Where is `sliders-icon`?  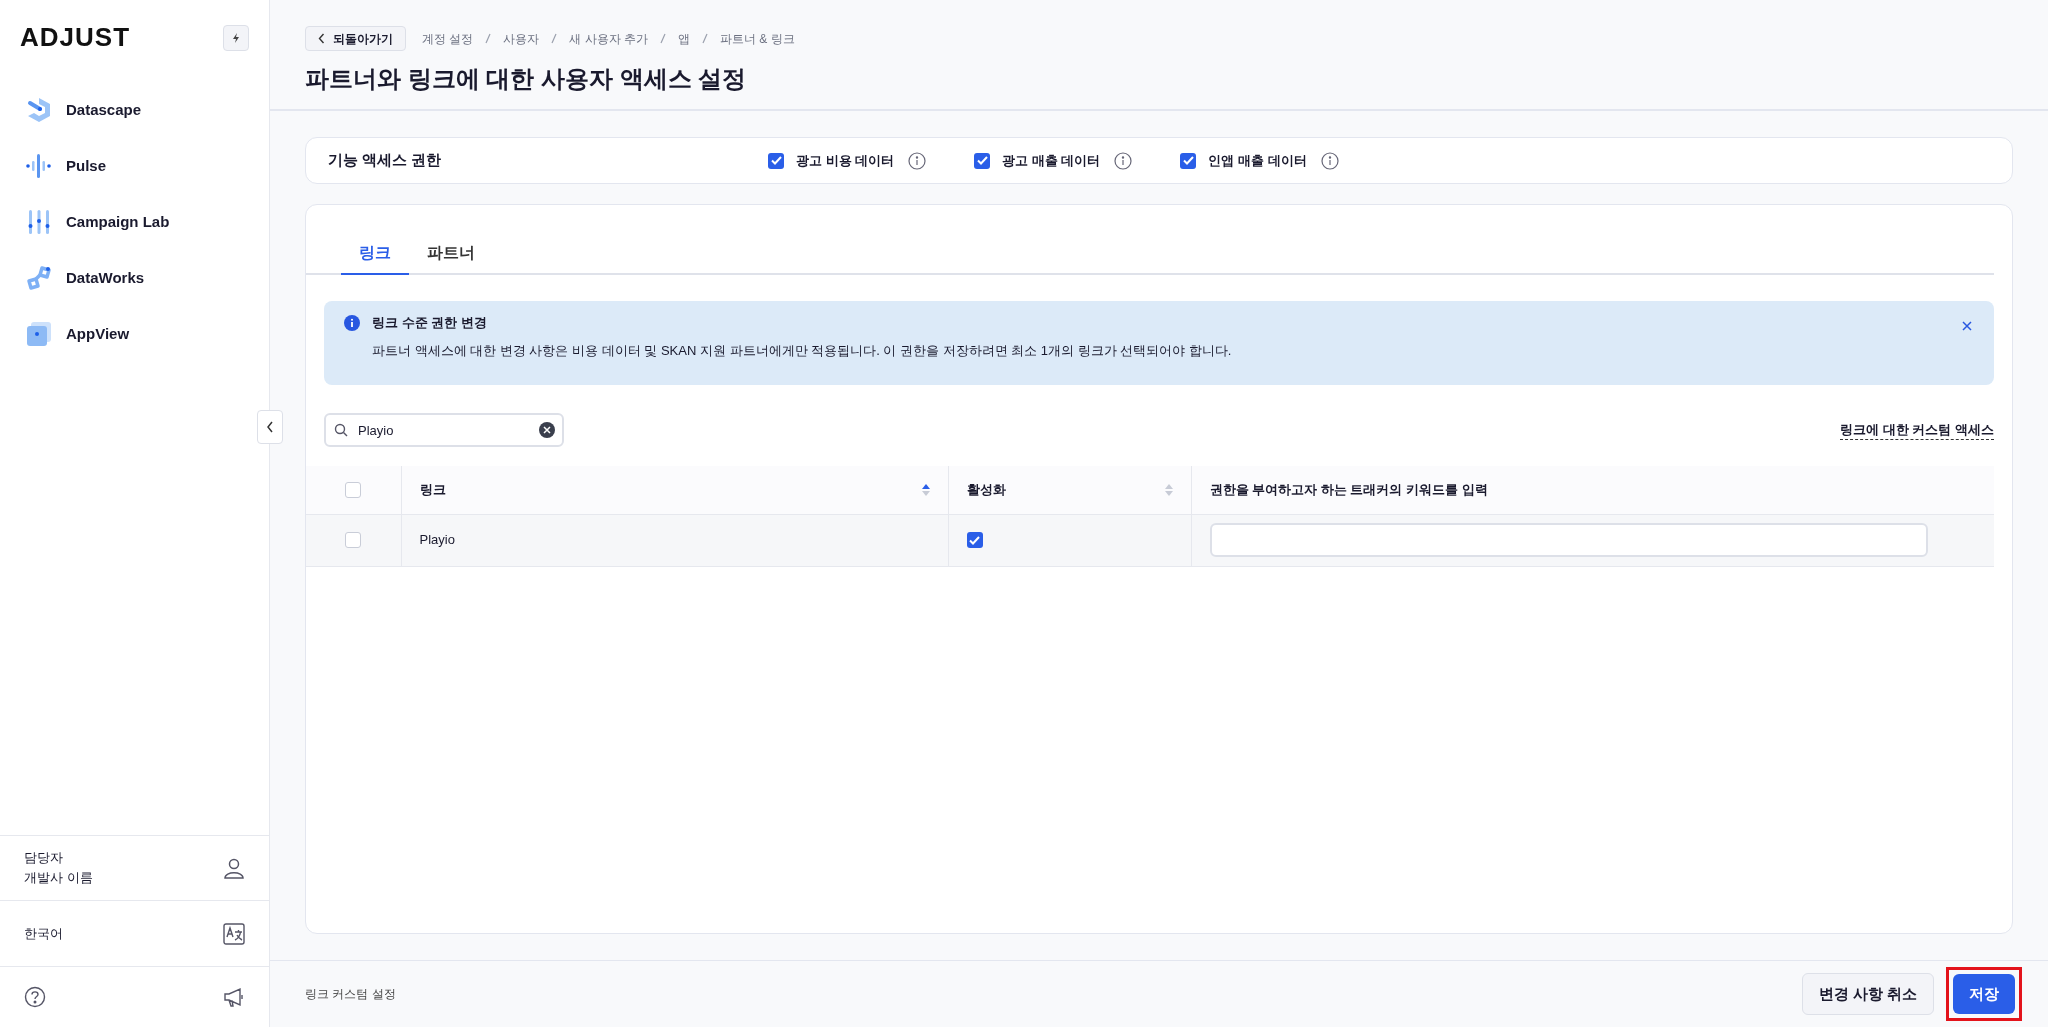
sliders-icon is located at coordinates (39, 222).